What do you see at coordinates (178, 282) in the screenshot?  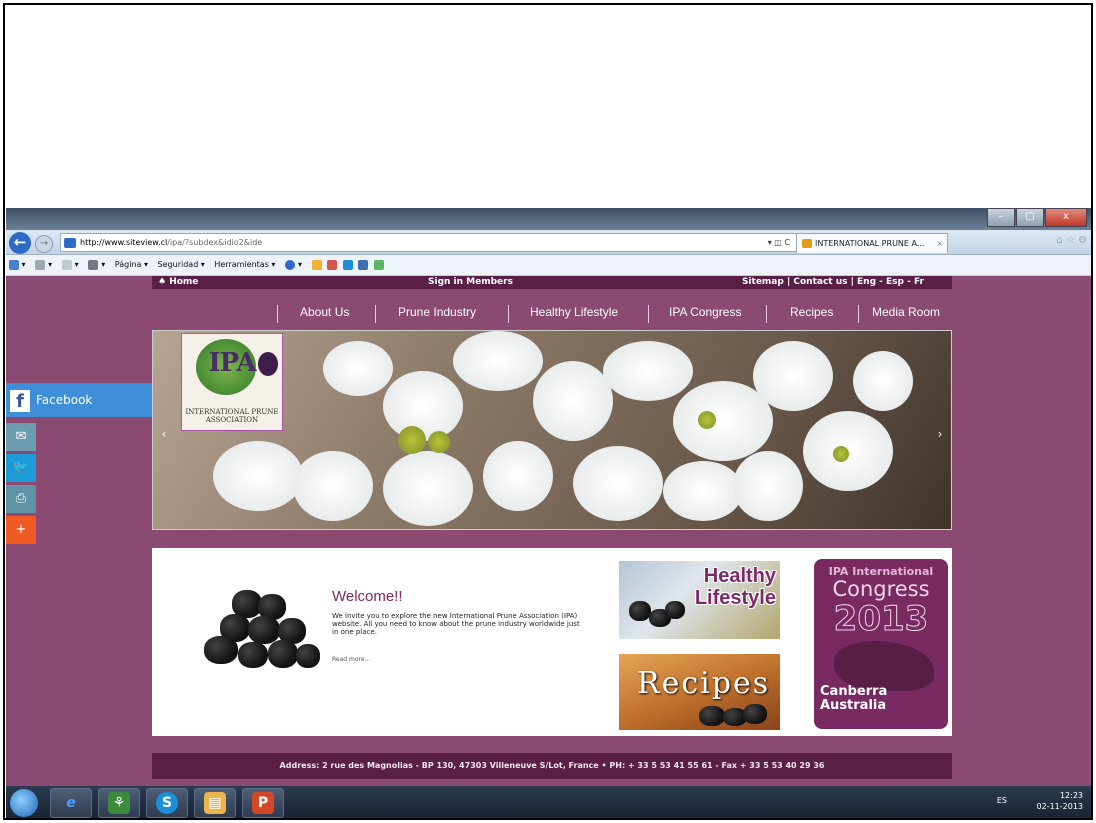 I see `home-link: ♠ Home` at bounding box center [178, 282].